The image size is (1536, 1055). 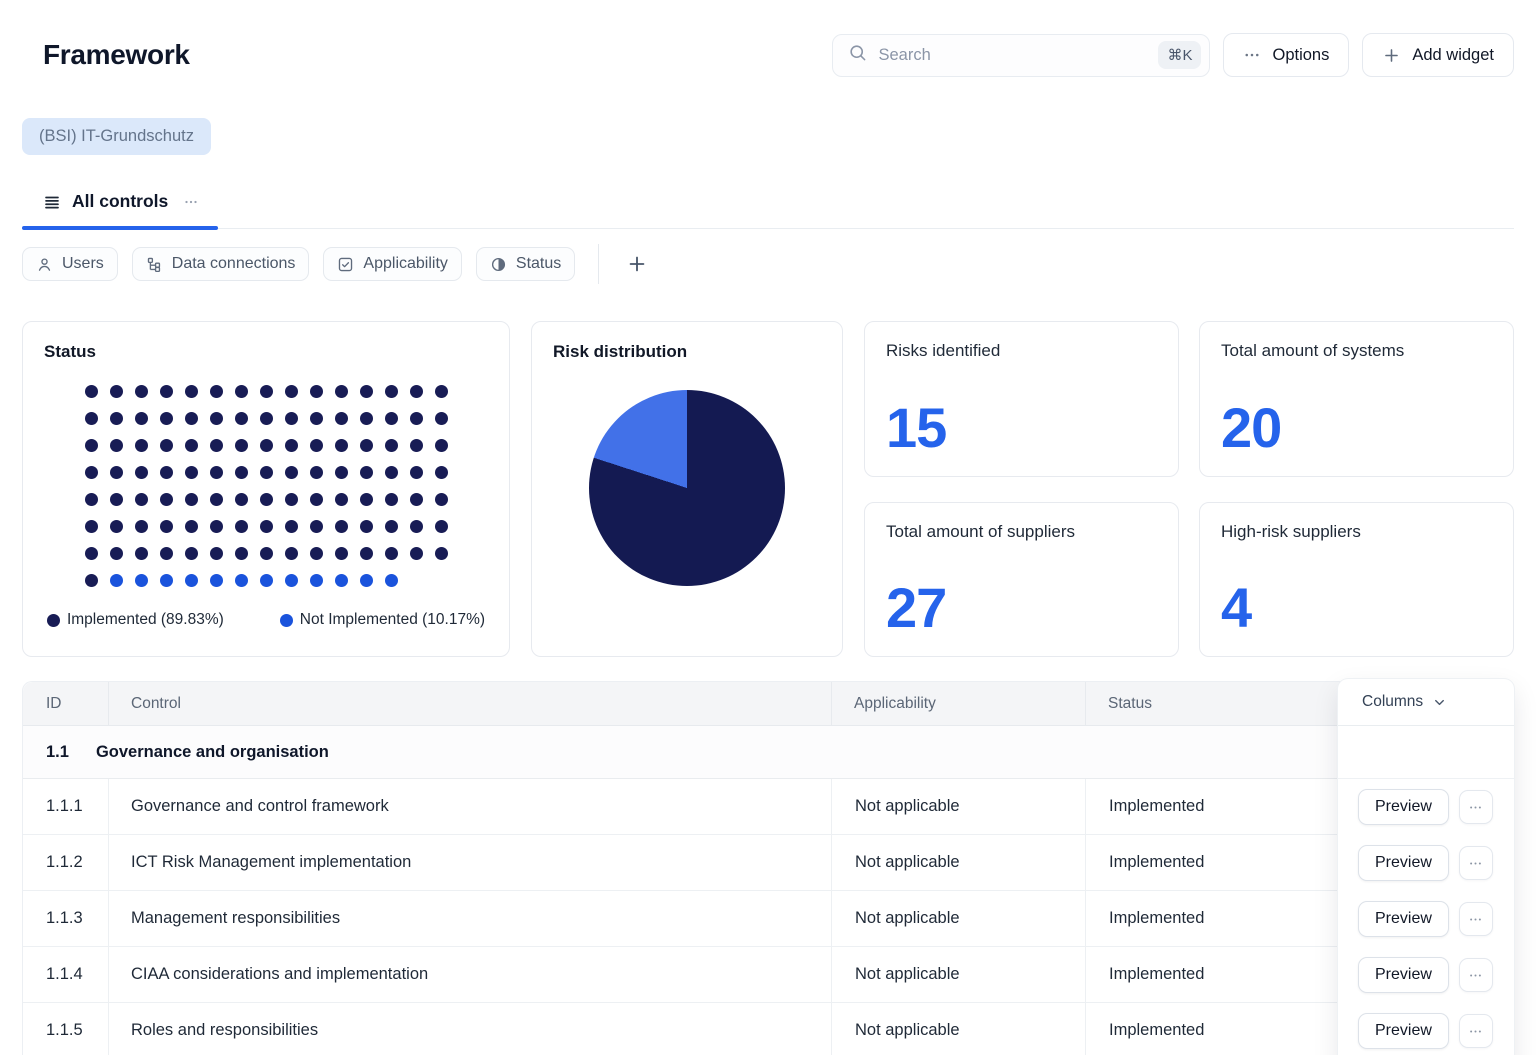 What do you see at coordinates (768, 752) in the screenshot?
I see `section-row: 1.1 Governance and organisation` at bounding box center [768, 752].